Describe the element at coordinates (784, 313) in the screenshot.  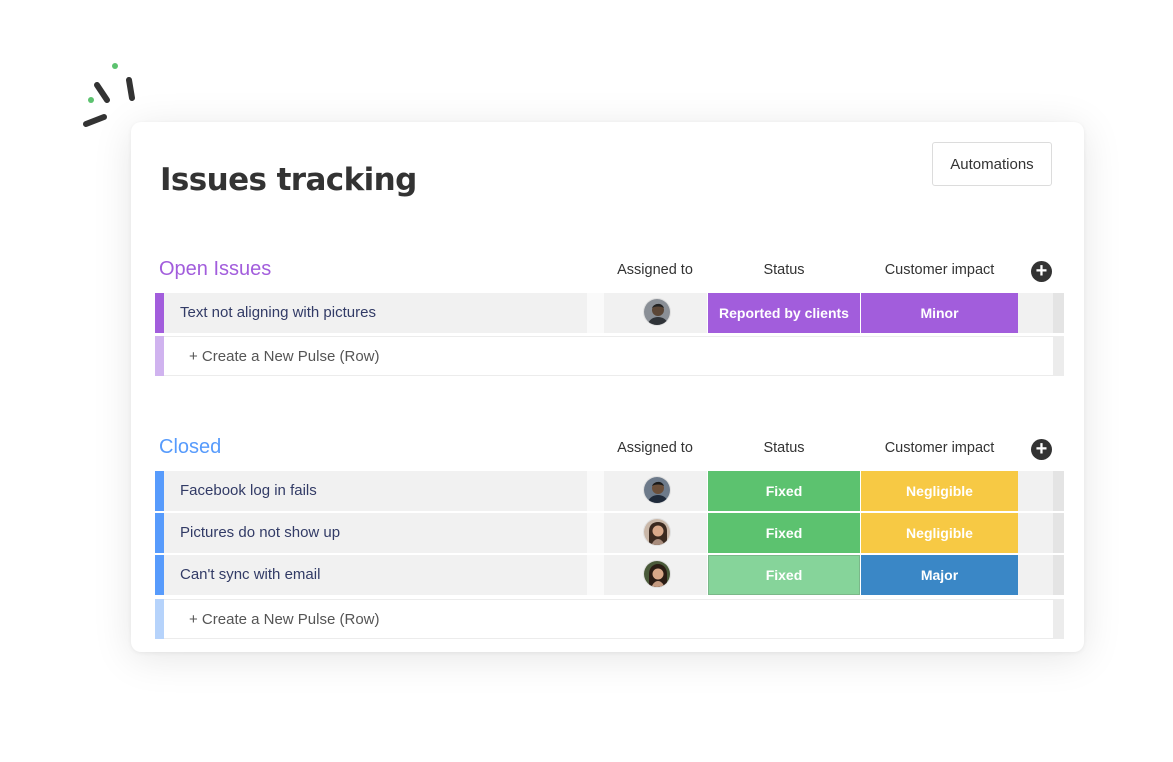
I see `status-cell: Reported by clients` at that location.